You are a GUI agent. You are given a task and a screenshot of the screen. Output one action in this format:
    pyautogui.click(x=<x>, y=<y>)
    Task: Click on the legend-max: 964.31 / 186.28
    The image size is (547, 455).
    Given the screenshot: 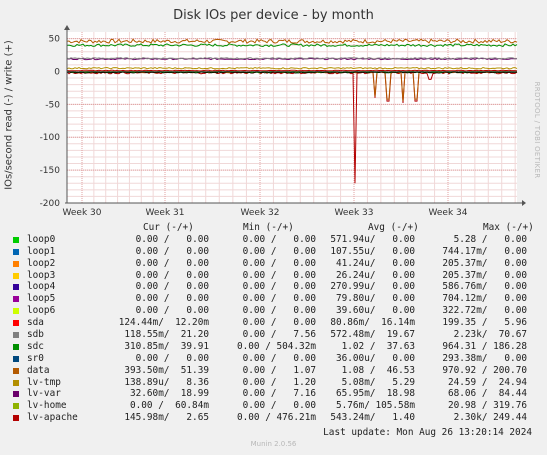 What is the action you would take?
    pyautogui.click(x=484, y=346)
    